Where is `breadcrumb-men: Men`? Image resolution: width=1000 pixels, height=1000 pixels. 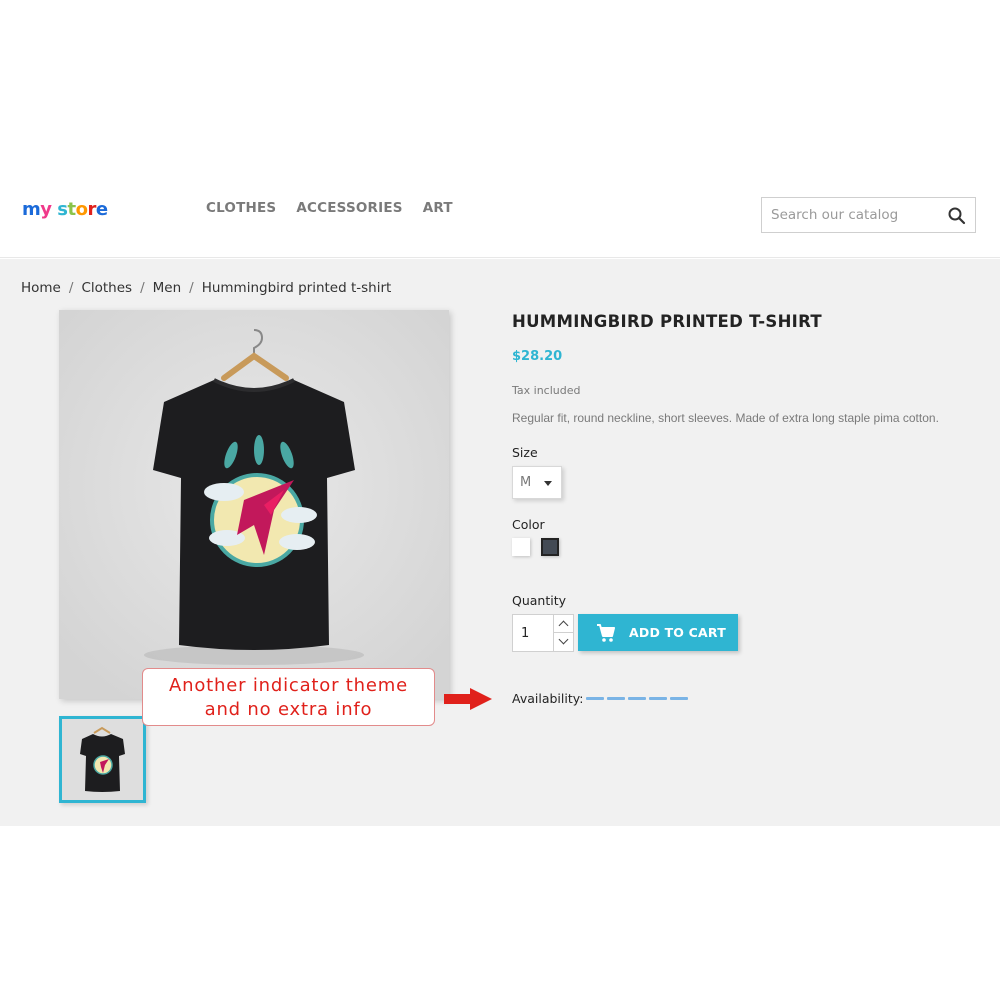
breadcrumb-men: Men is located at coordinates (167, 288).